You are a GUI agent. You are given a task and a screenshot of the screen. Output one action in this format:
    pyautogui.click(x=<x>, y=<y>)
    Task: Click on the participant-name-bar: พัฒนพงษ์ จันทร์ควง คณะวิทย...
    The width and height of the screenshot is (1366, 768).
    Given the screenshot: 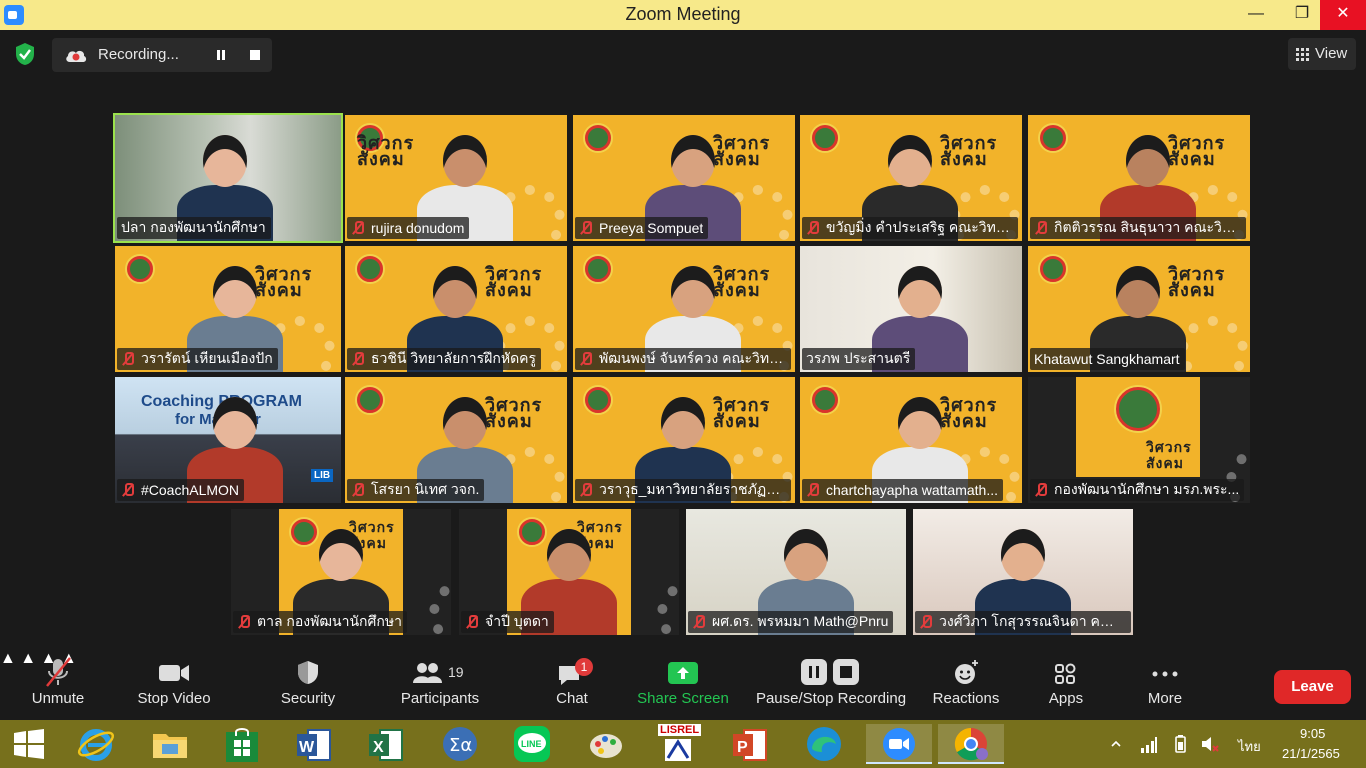 What is the action you would take?
    pyautogui.click(x=683, y=359)
    